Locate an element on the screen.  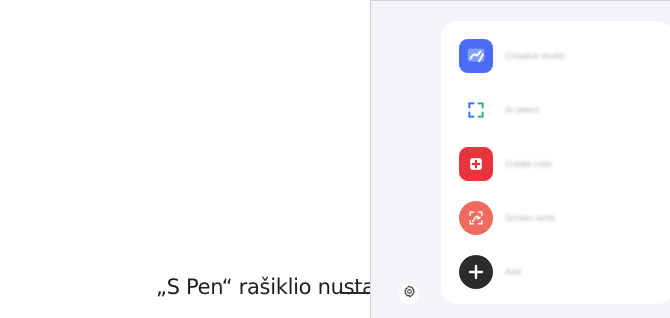
create-note-icon is located at coordinates (476, 164).